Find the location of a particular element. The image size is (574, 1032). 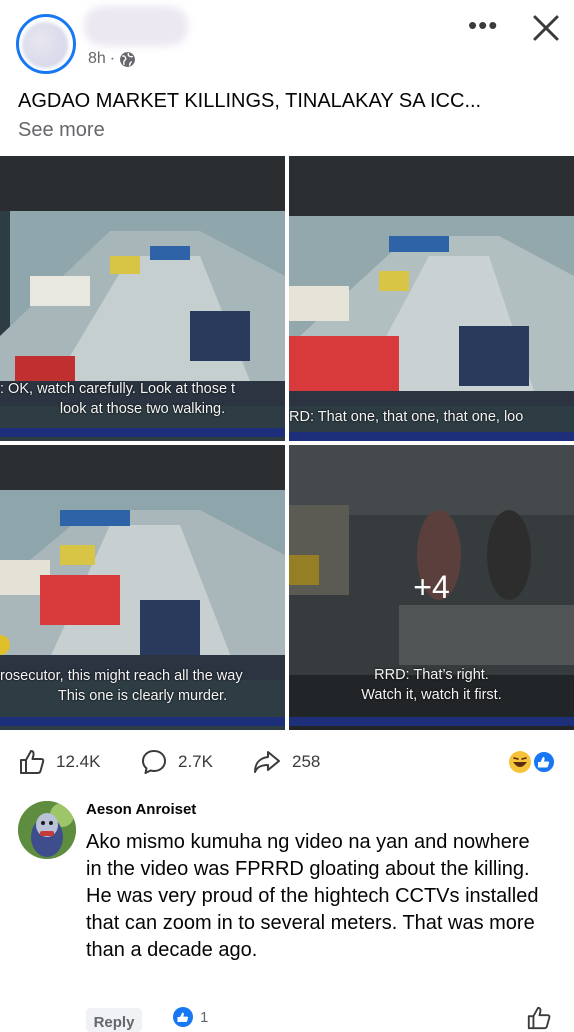

comment-like-count: 1 is located at coordinates (204, 1017).